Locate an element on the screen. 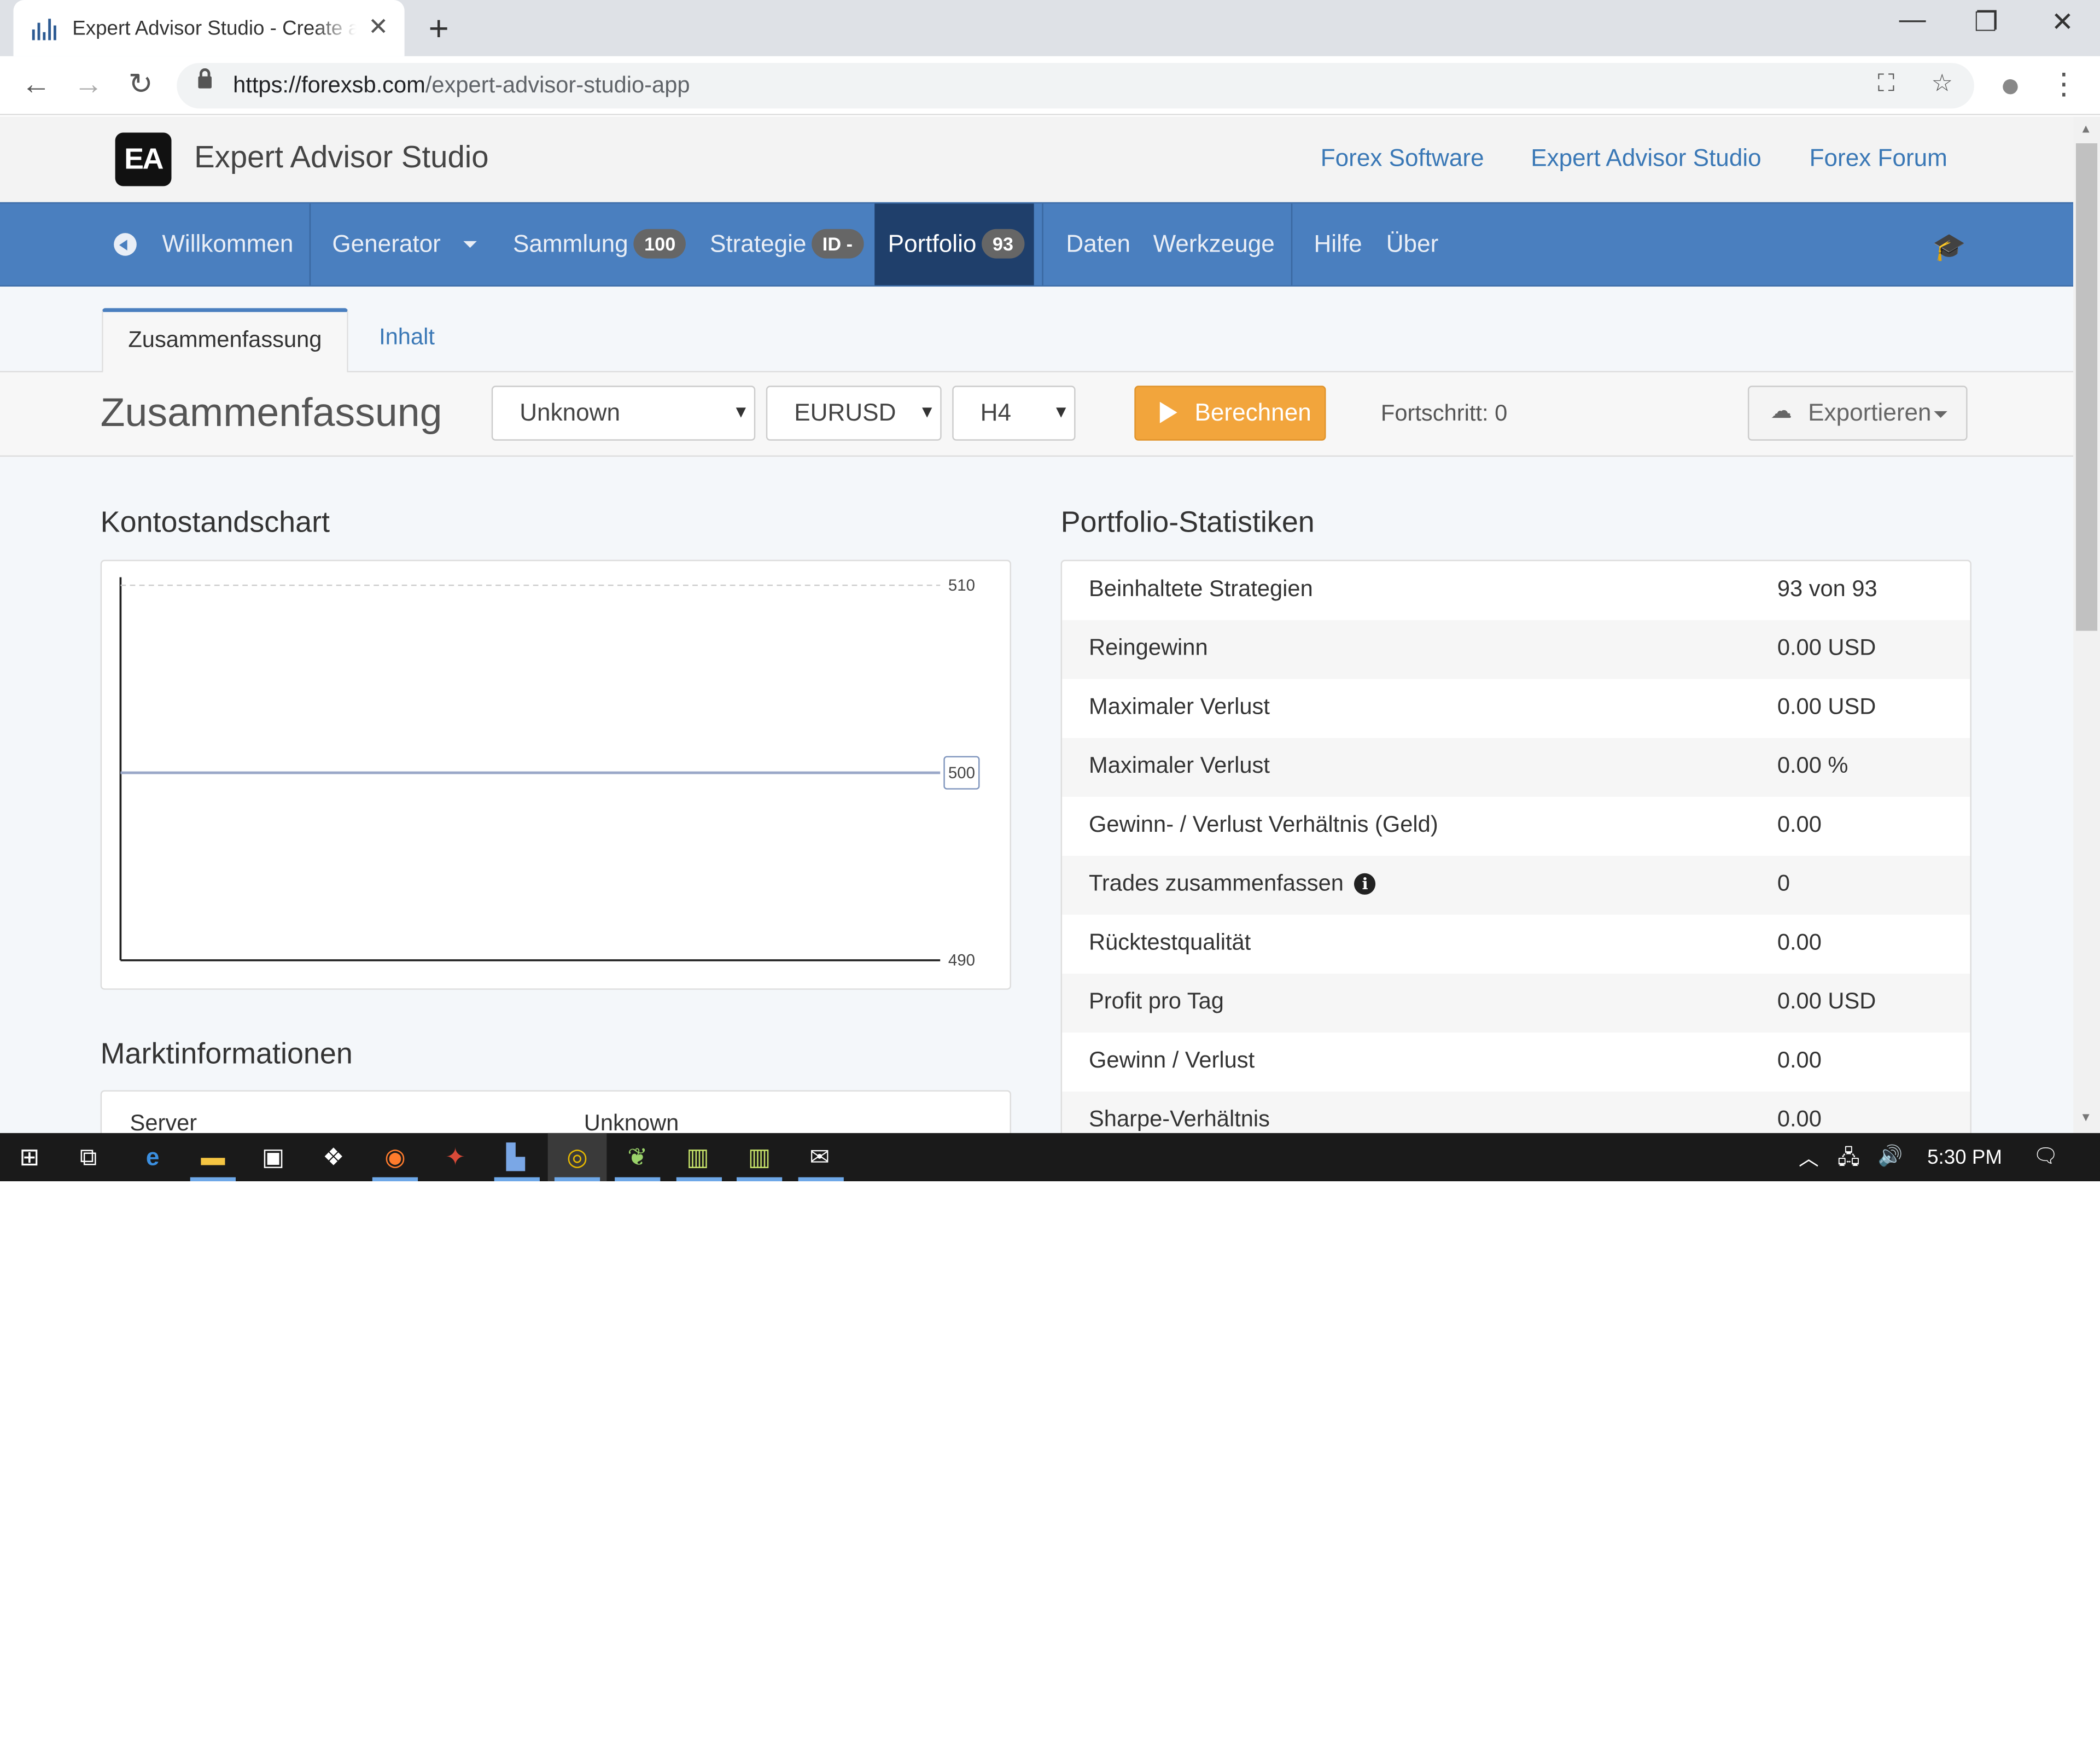 This screenshot has height=1750, width=2100. chrome-icon: ◎ is located at coordinates (577, 1157).